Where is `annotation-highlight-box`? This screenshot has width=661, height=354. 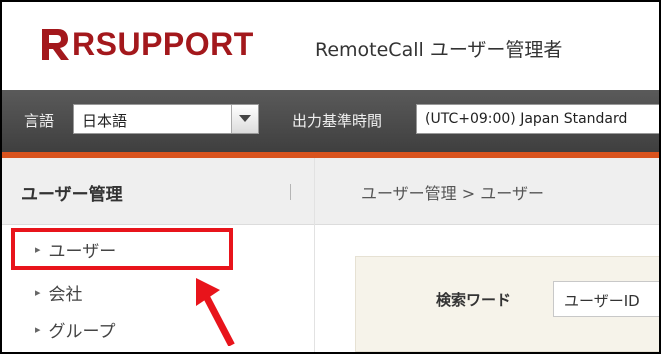
annotation-highlight-box is located at coordinates (122, 249).